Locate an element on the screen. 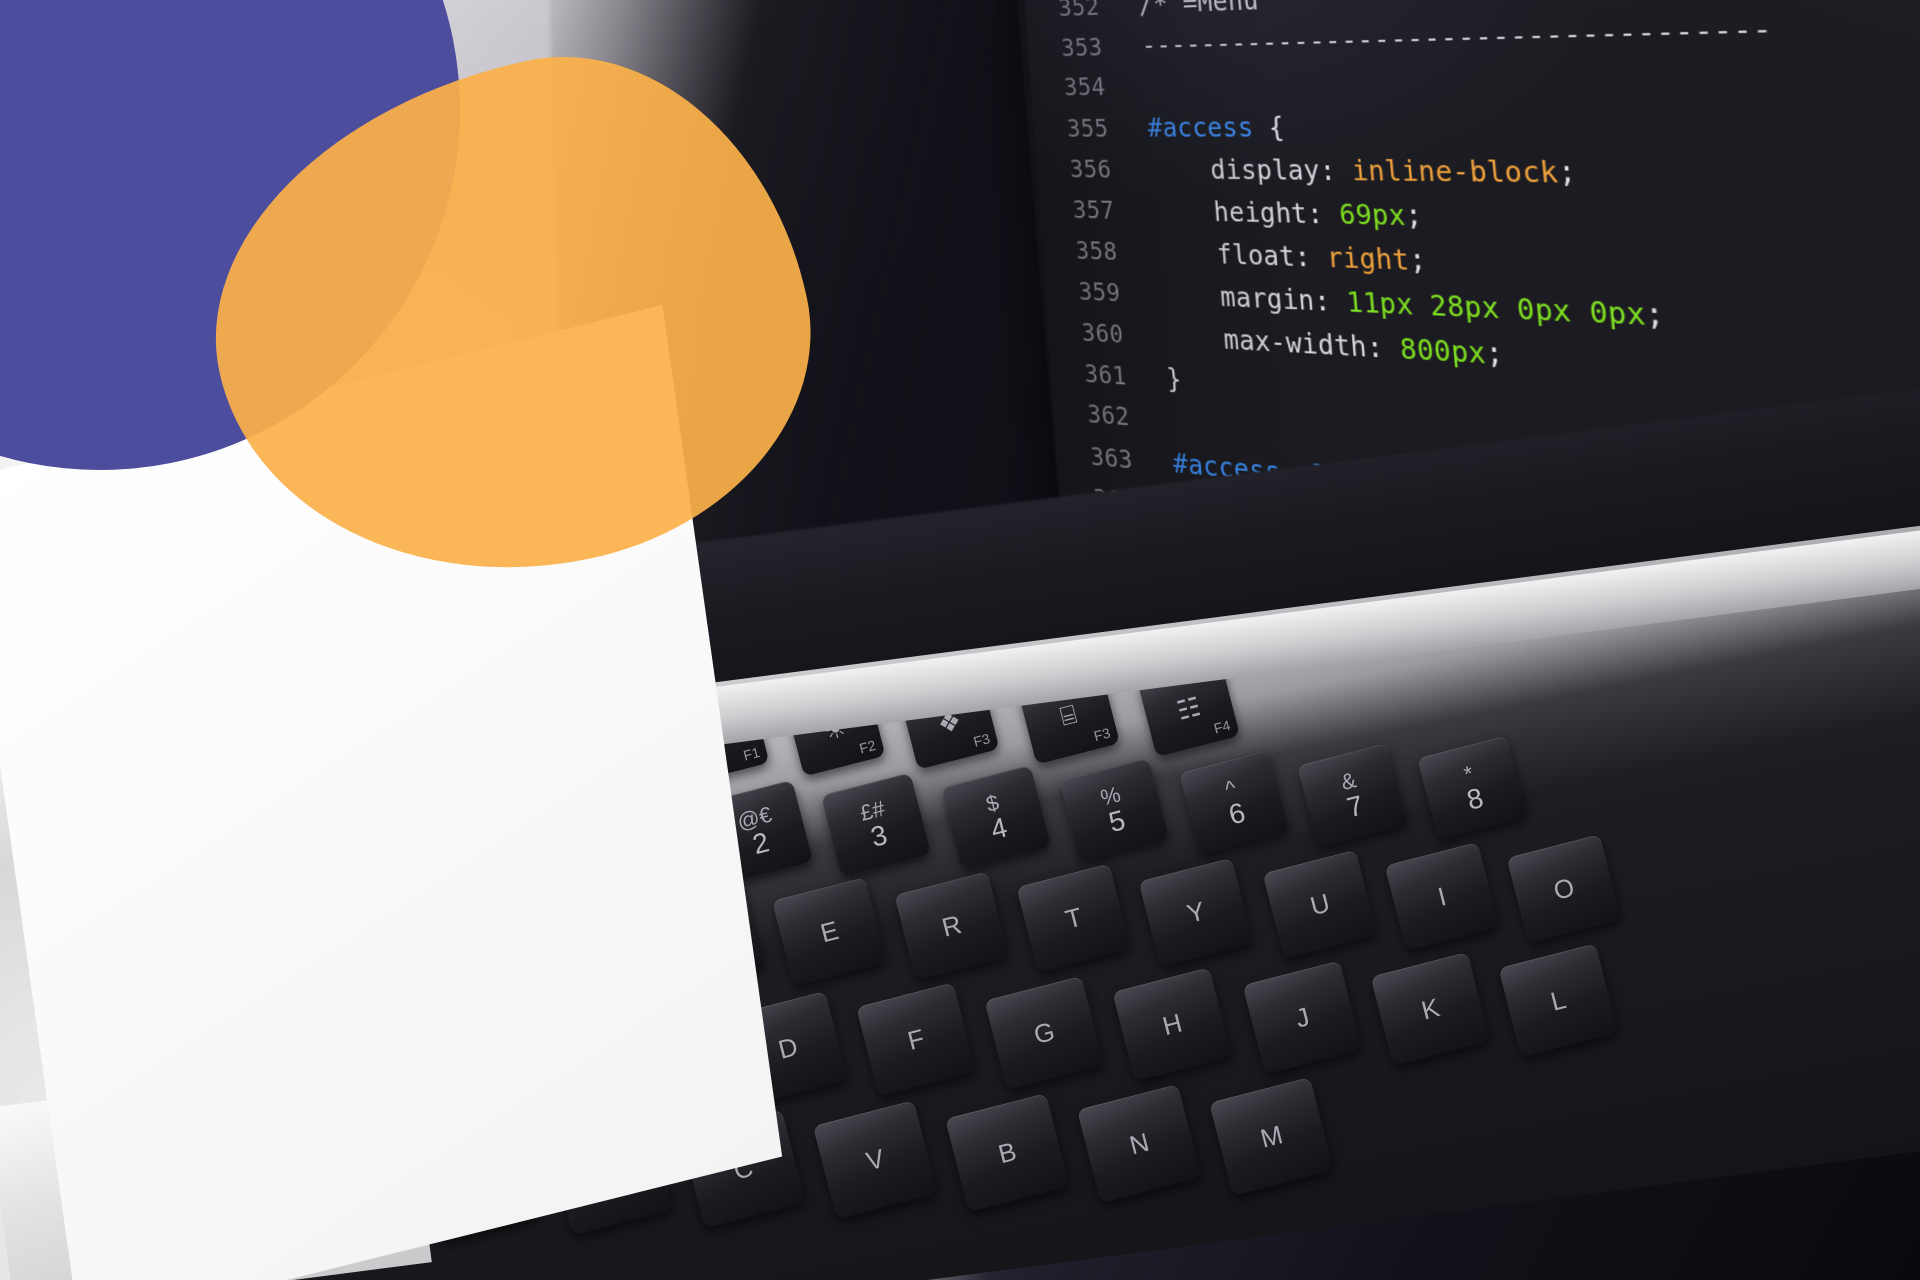 This screenshot has width=1920, height=1280. key-legend: & 7 is located at coordinates (1352, 795).